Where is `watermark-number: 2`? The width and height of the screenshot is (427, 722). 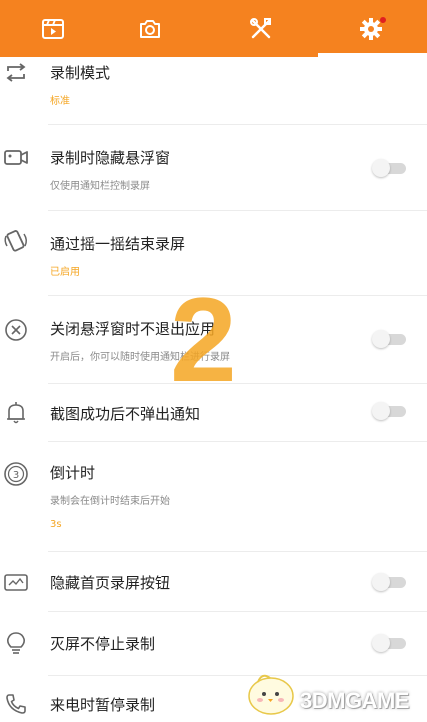 watermark-number: 2 is located at coordinates (203, 340).